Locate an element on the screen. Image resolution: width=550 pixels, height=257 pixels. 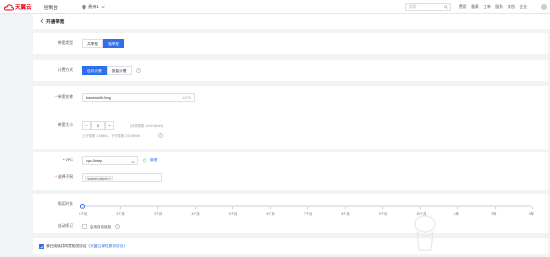
search-icon is located at coordinates (446, 7).